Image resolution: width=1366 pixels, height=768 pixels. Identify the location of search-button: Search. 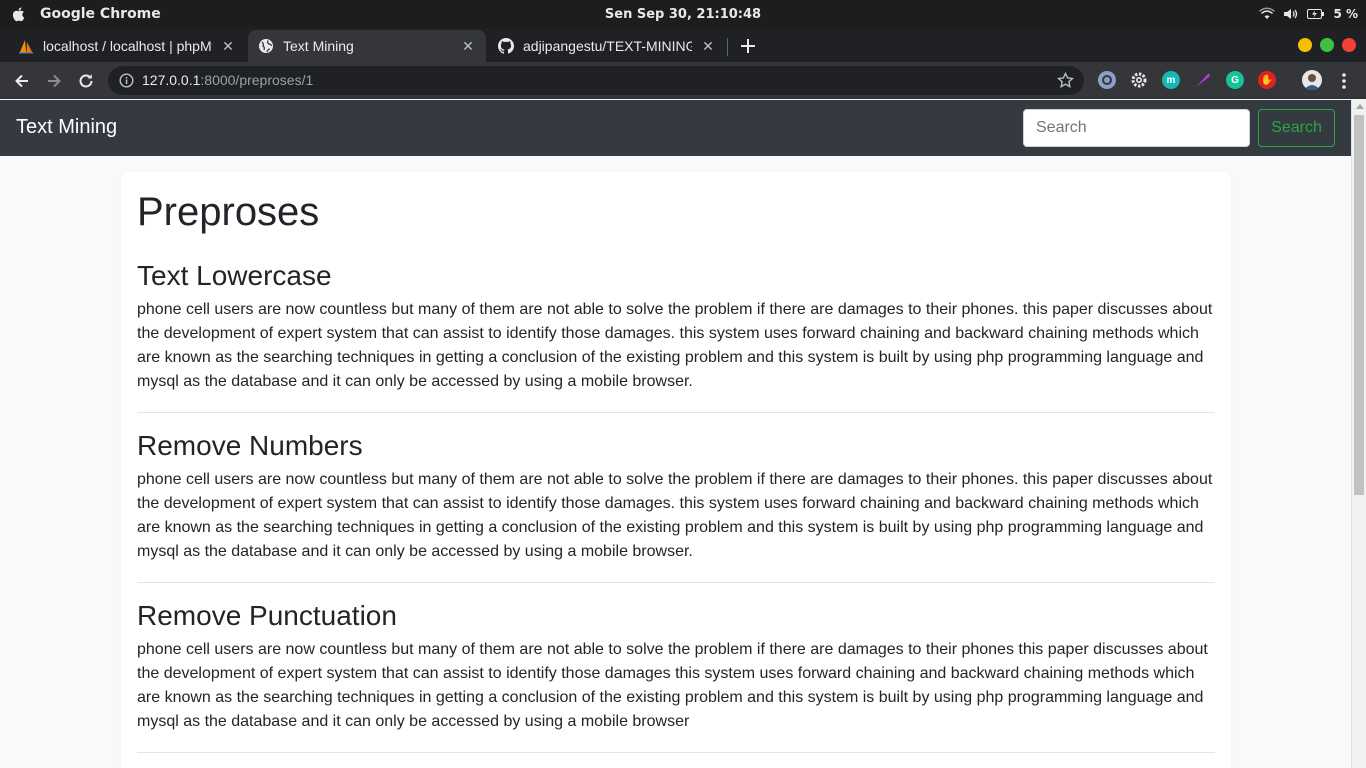
(1296, 128).